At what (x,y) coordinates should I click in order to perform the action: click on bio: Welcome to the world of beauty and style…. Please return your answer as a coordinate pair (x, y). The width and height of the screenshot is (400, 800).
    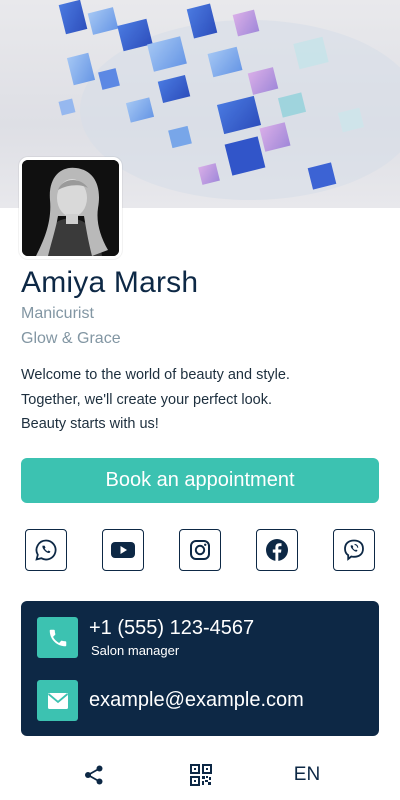
    Looking at the image, I should click on (201, 402).